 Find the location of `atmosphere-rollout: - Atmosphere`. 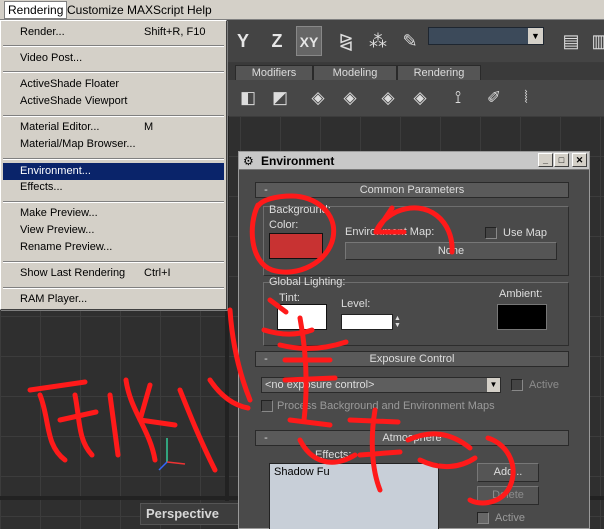

atmosphere-rollout: - Atmosphere is located at coordinates (412, 438).